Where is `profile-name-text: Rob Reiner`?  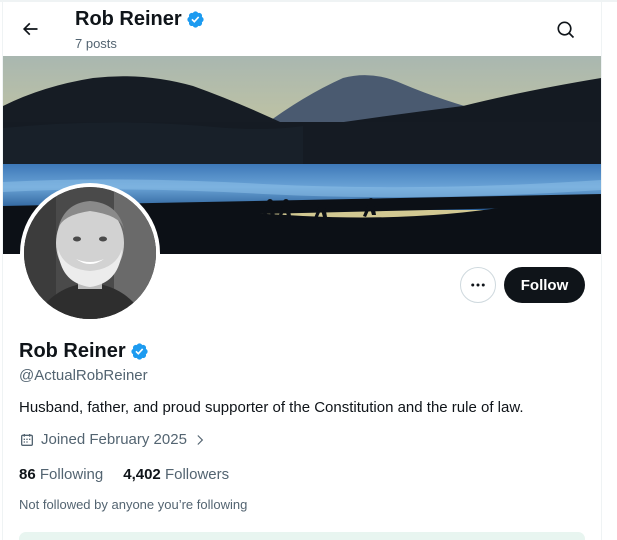 profile-name-text: Rob Reiner is located at coordinates (72, 351).